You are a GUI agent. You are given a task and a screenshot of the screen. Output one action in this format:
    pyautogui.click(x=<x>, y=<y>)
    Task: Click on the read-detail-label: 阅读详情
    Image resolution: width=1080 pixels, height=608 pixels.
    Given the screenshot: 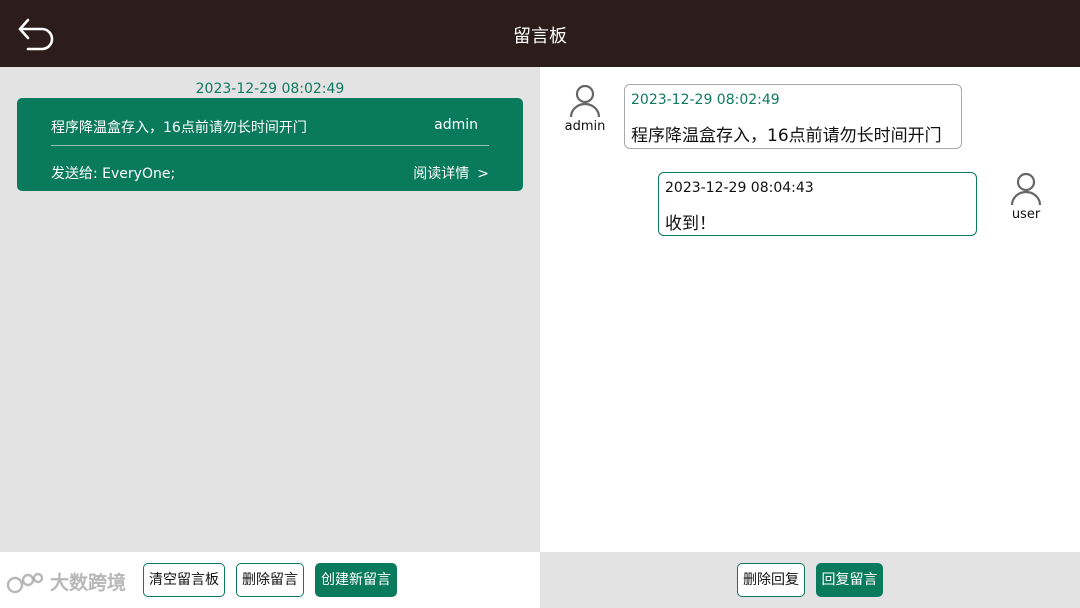 What is the action you would take?
    pyautogui.click(x=441, y=174)
    